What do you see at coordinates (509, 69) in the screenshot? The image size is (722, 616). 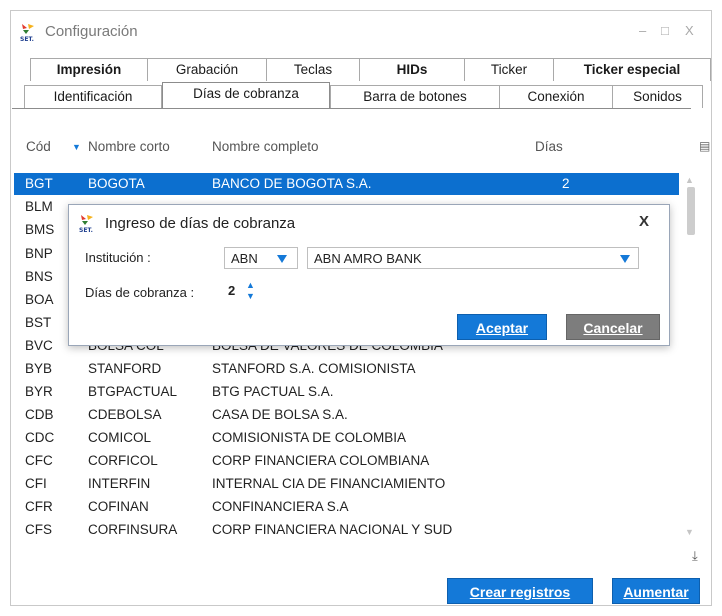 I see `tab-ticker: Ticker` at bounding box center [509, 69].